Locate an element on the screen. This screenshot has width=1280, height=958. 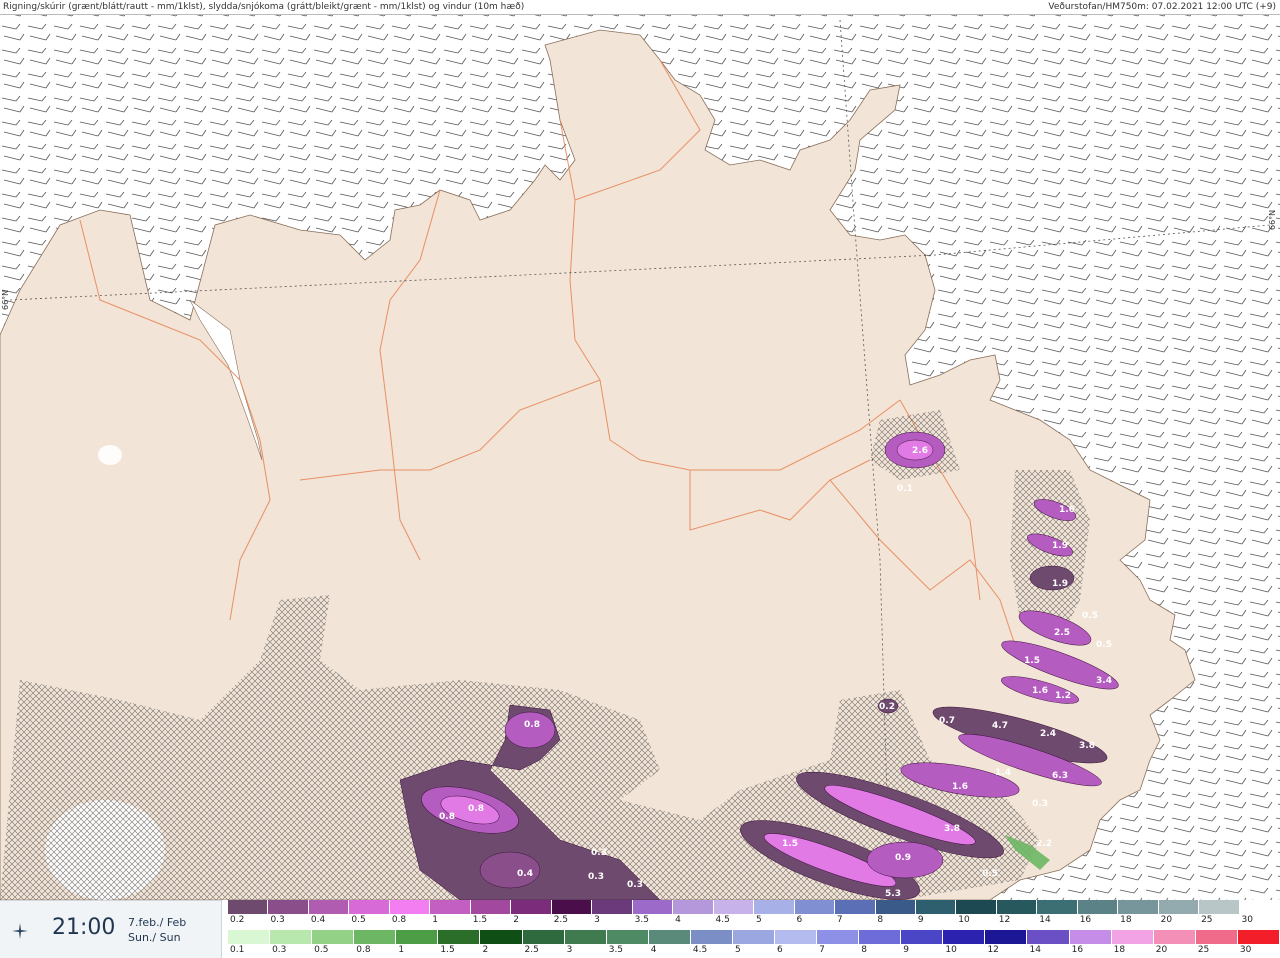
time-panel: 21:00 7.feb./ Feb Sun./ Sun is located at coordinates (111, 929).